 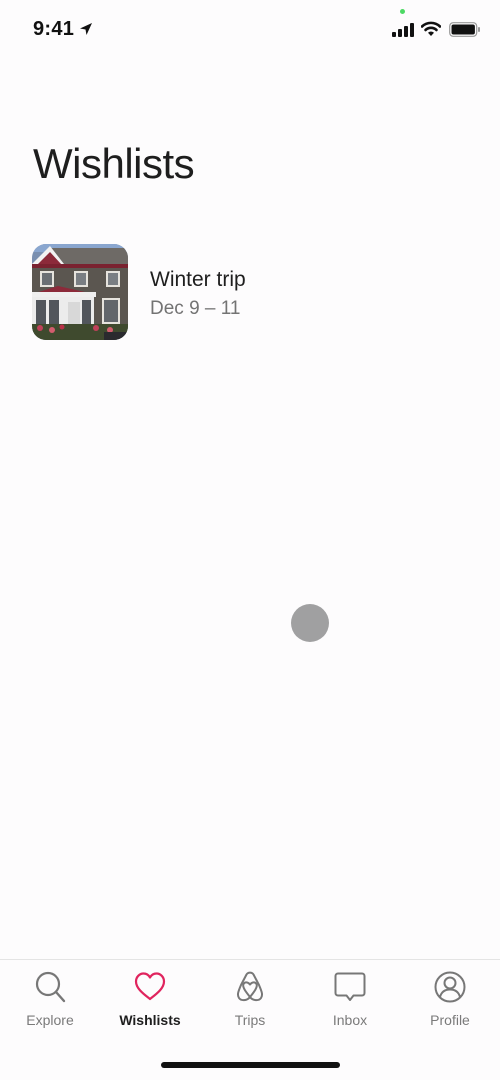 I want to click on touch-indicator, so click(x=310, y=623).